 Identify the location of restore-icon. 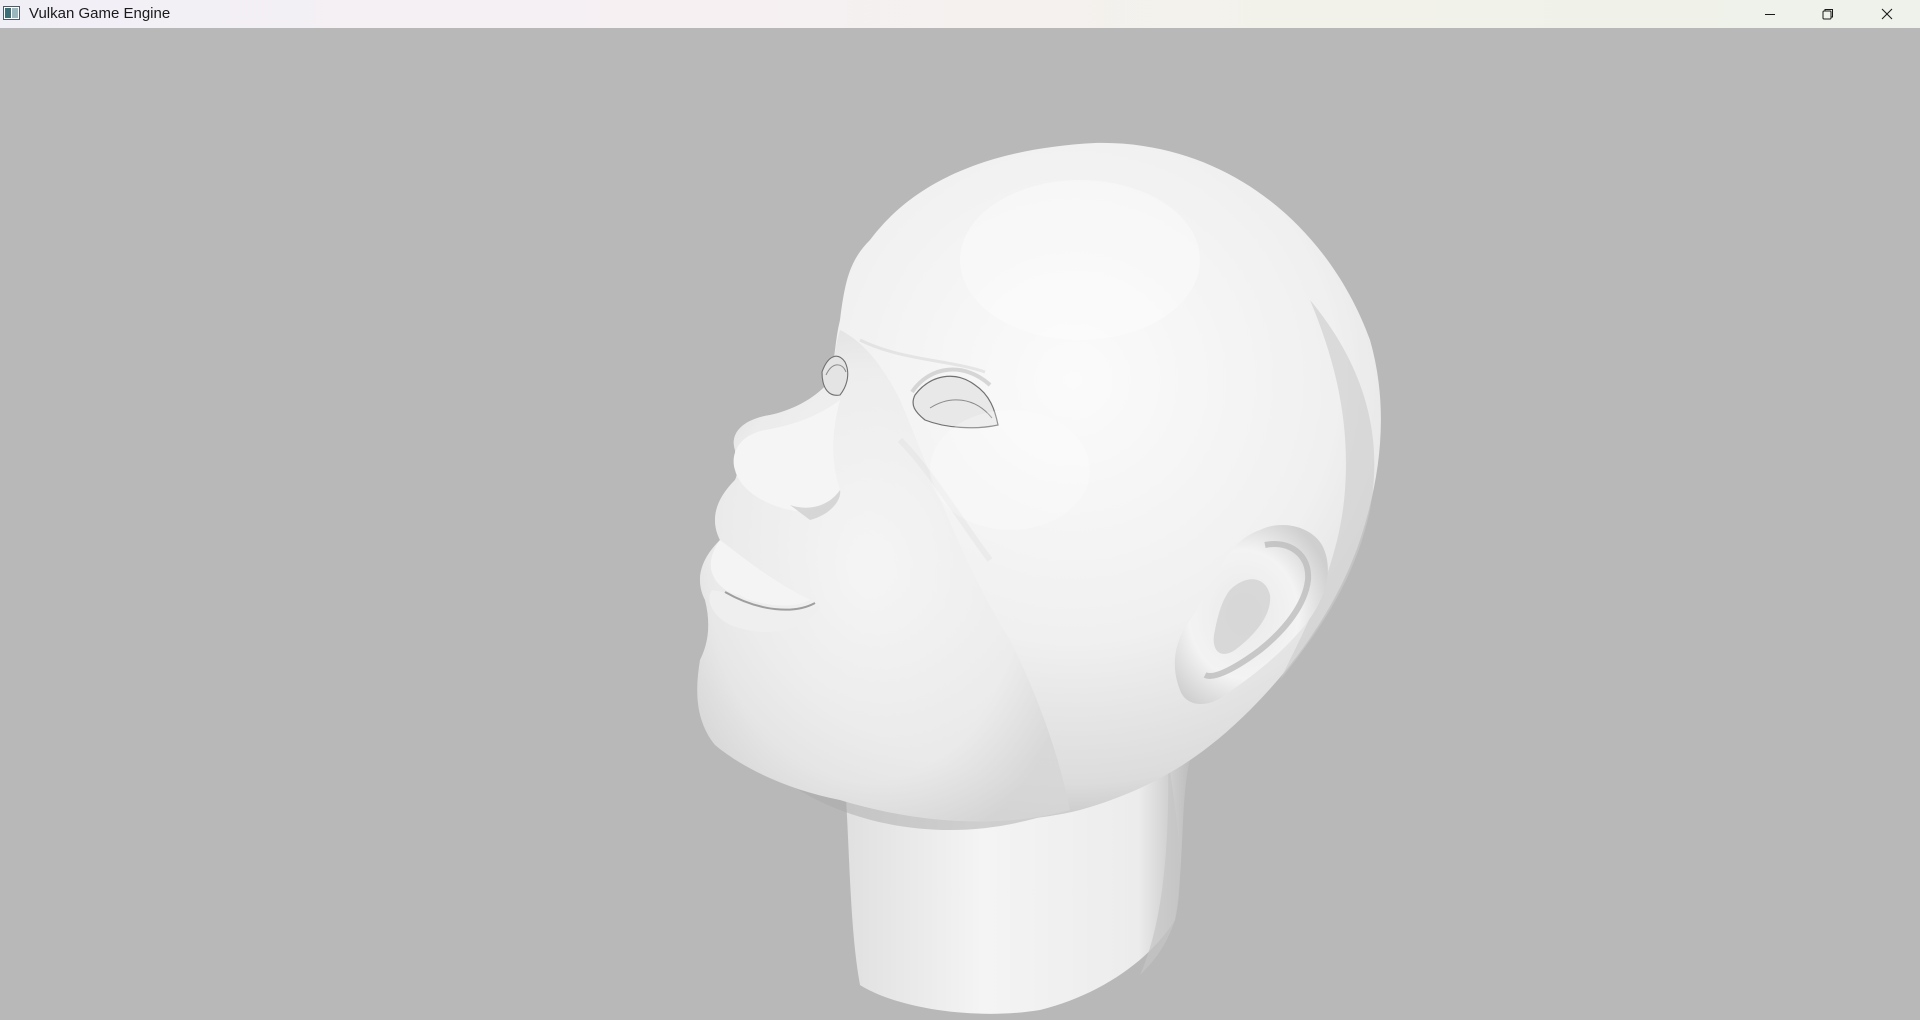
(1827, 14).